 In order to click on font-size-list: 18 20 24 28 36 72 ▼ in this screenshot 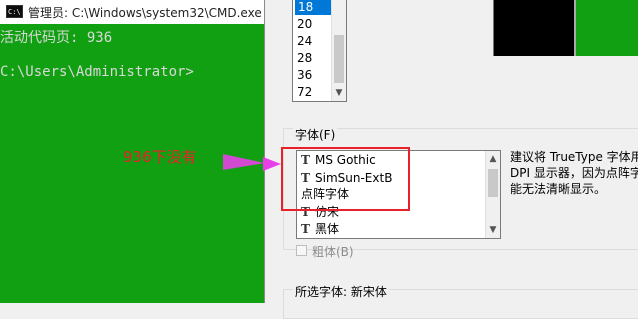, I will do `click(319, 51)`.